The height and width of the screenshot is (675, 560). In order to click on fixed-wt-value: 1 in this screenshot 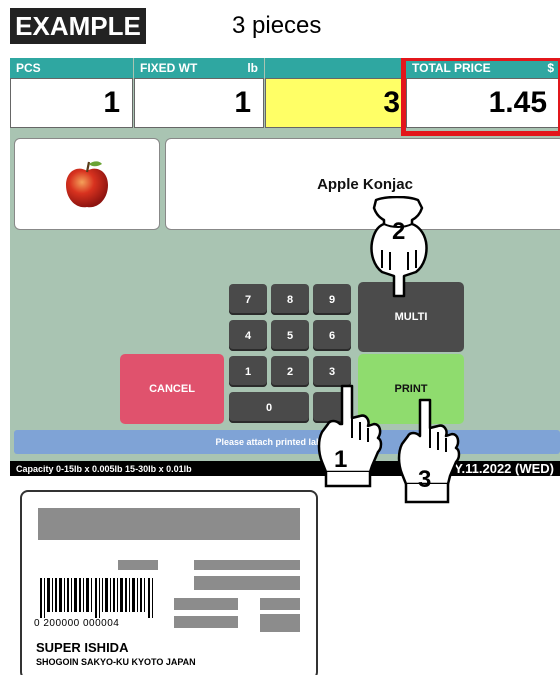, I will do `click(199, 103)`.